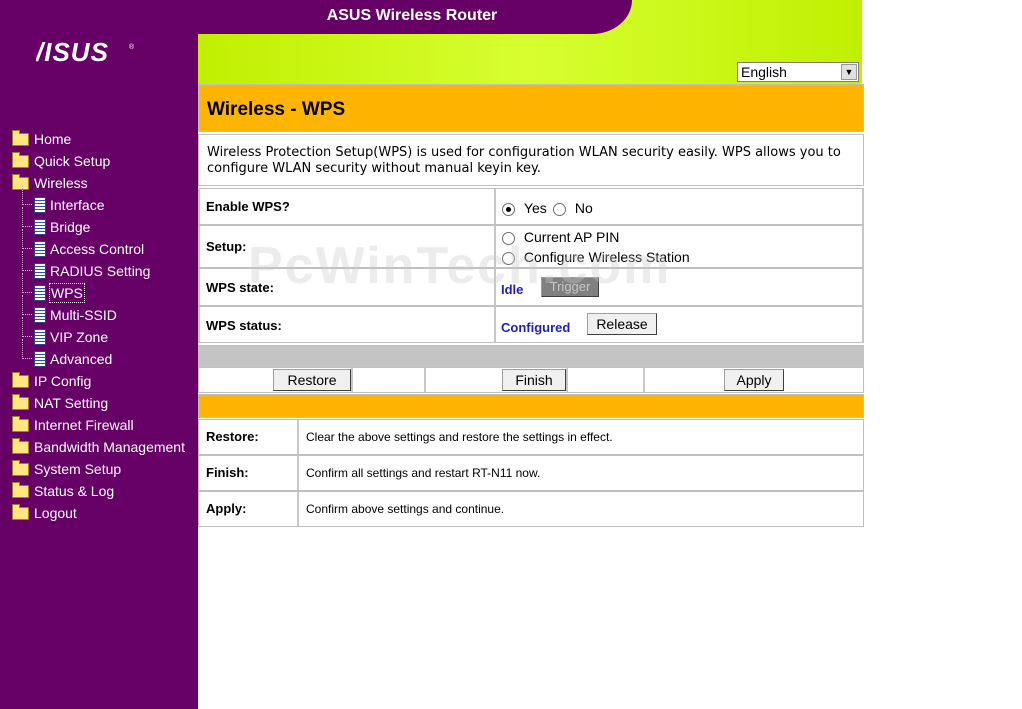 The height and width of the screenshot is (709, 1022). Describe the element at coordinates (531, 108) in the screenshot. I see `page-title-bar: Wireless - WPS` at that location.